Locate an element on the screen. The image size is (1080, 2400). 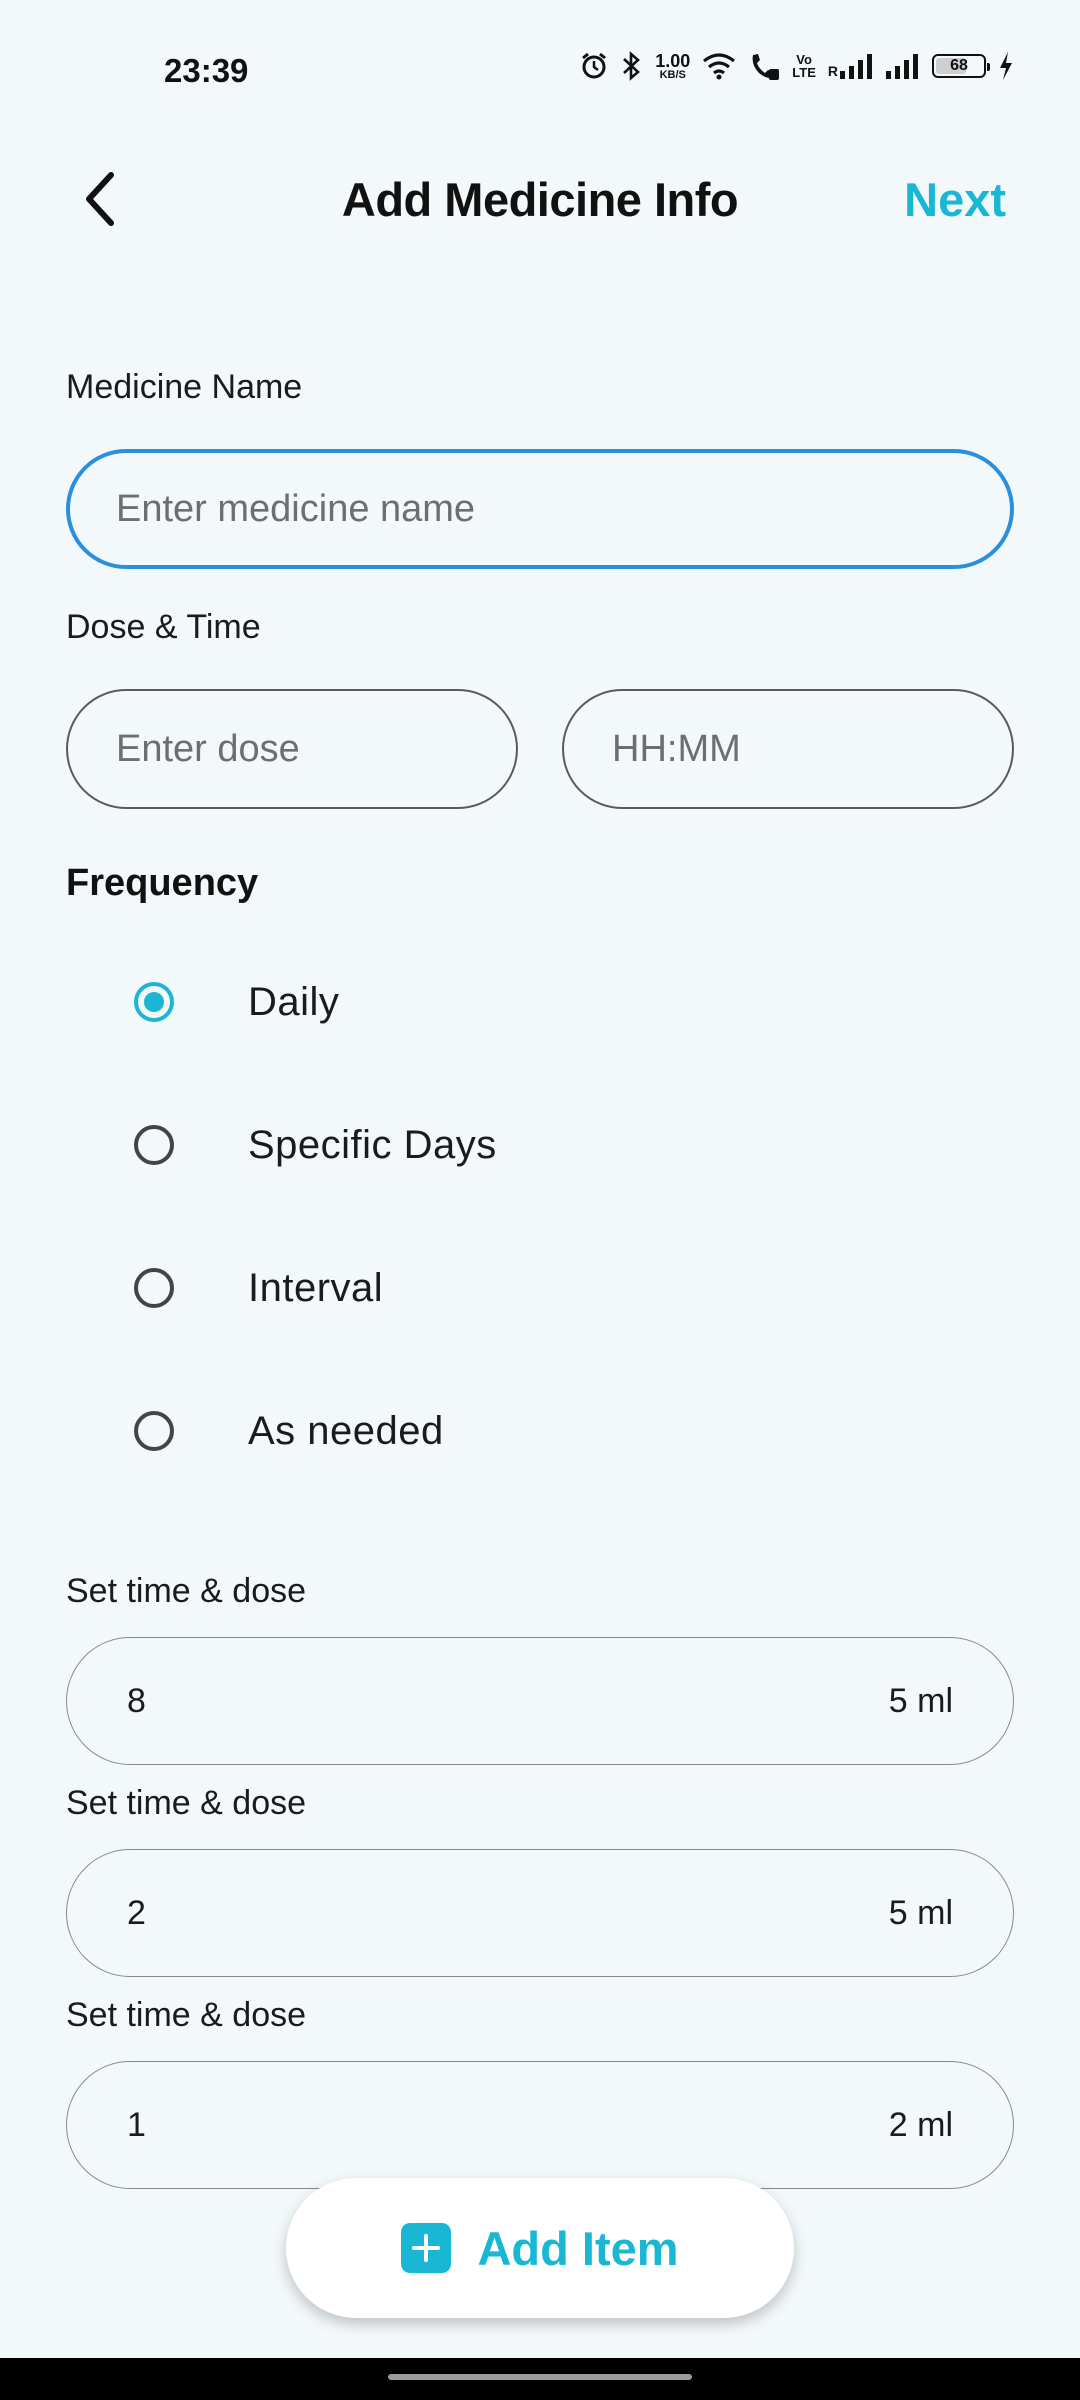
volte-indicator: Vo LTE is located at coordinates (804, 66).